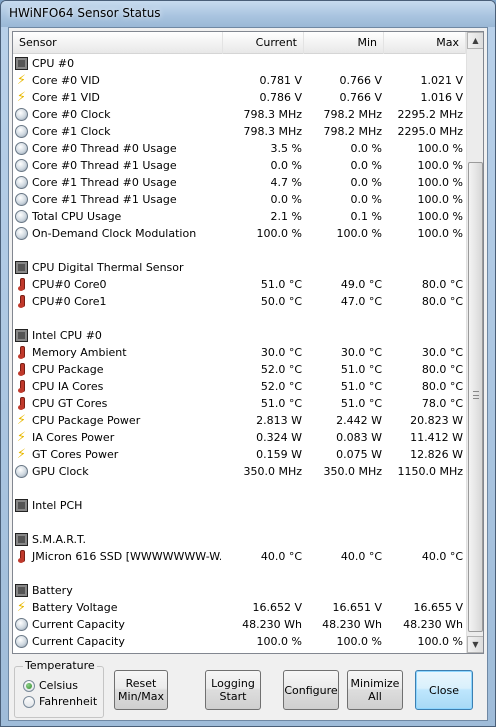 The image size is (496, 727). I want to click on sensor-row: CPU#0 Core0 51.0 °C 49.0 °C 80.0 °C, so click(239, 284).